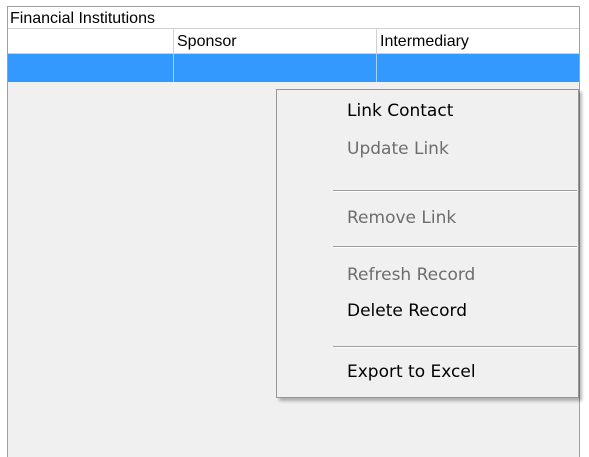  I want to click on menu-item-export-to-excel: Export to Excel, so click(427, 372).